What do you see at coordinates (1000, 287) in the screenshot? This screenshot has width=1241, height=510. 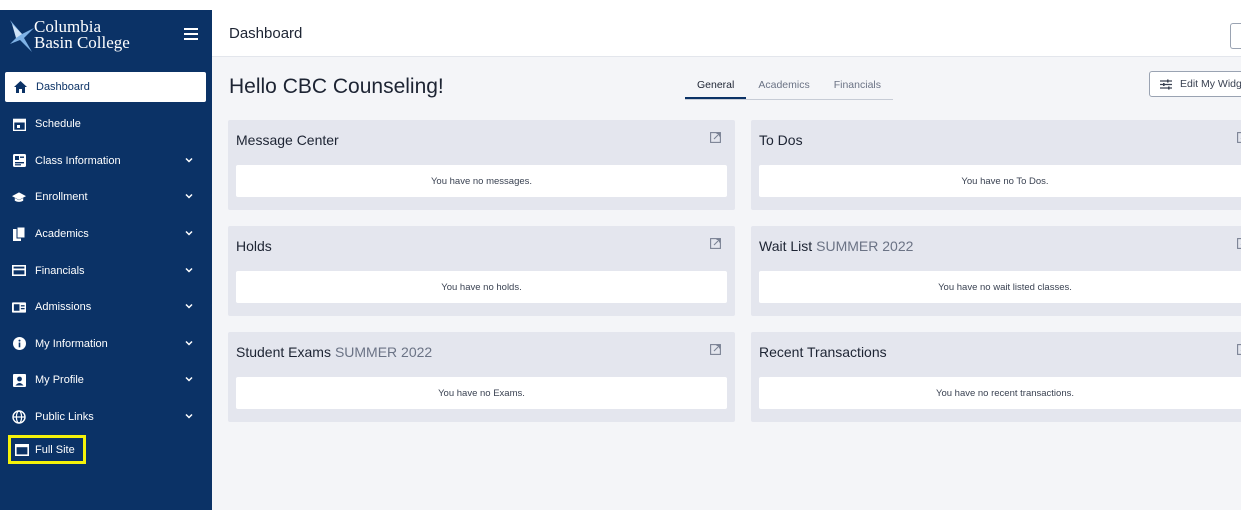 I see `card-body: You have no wait listed classes.` at bounding box center [1000, 287].